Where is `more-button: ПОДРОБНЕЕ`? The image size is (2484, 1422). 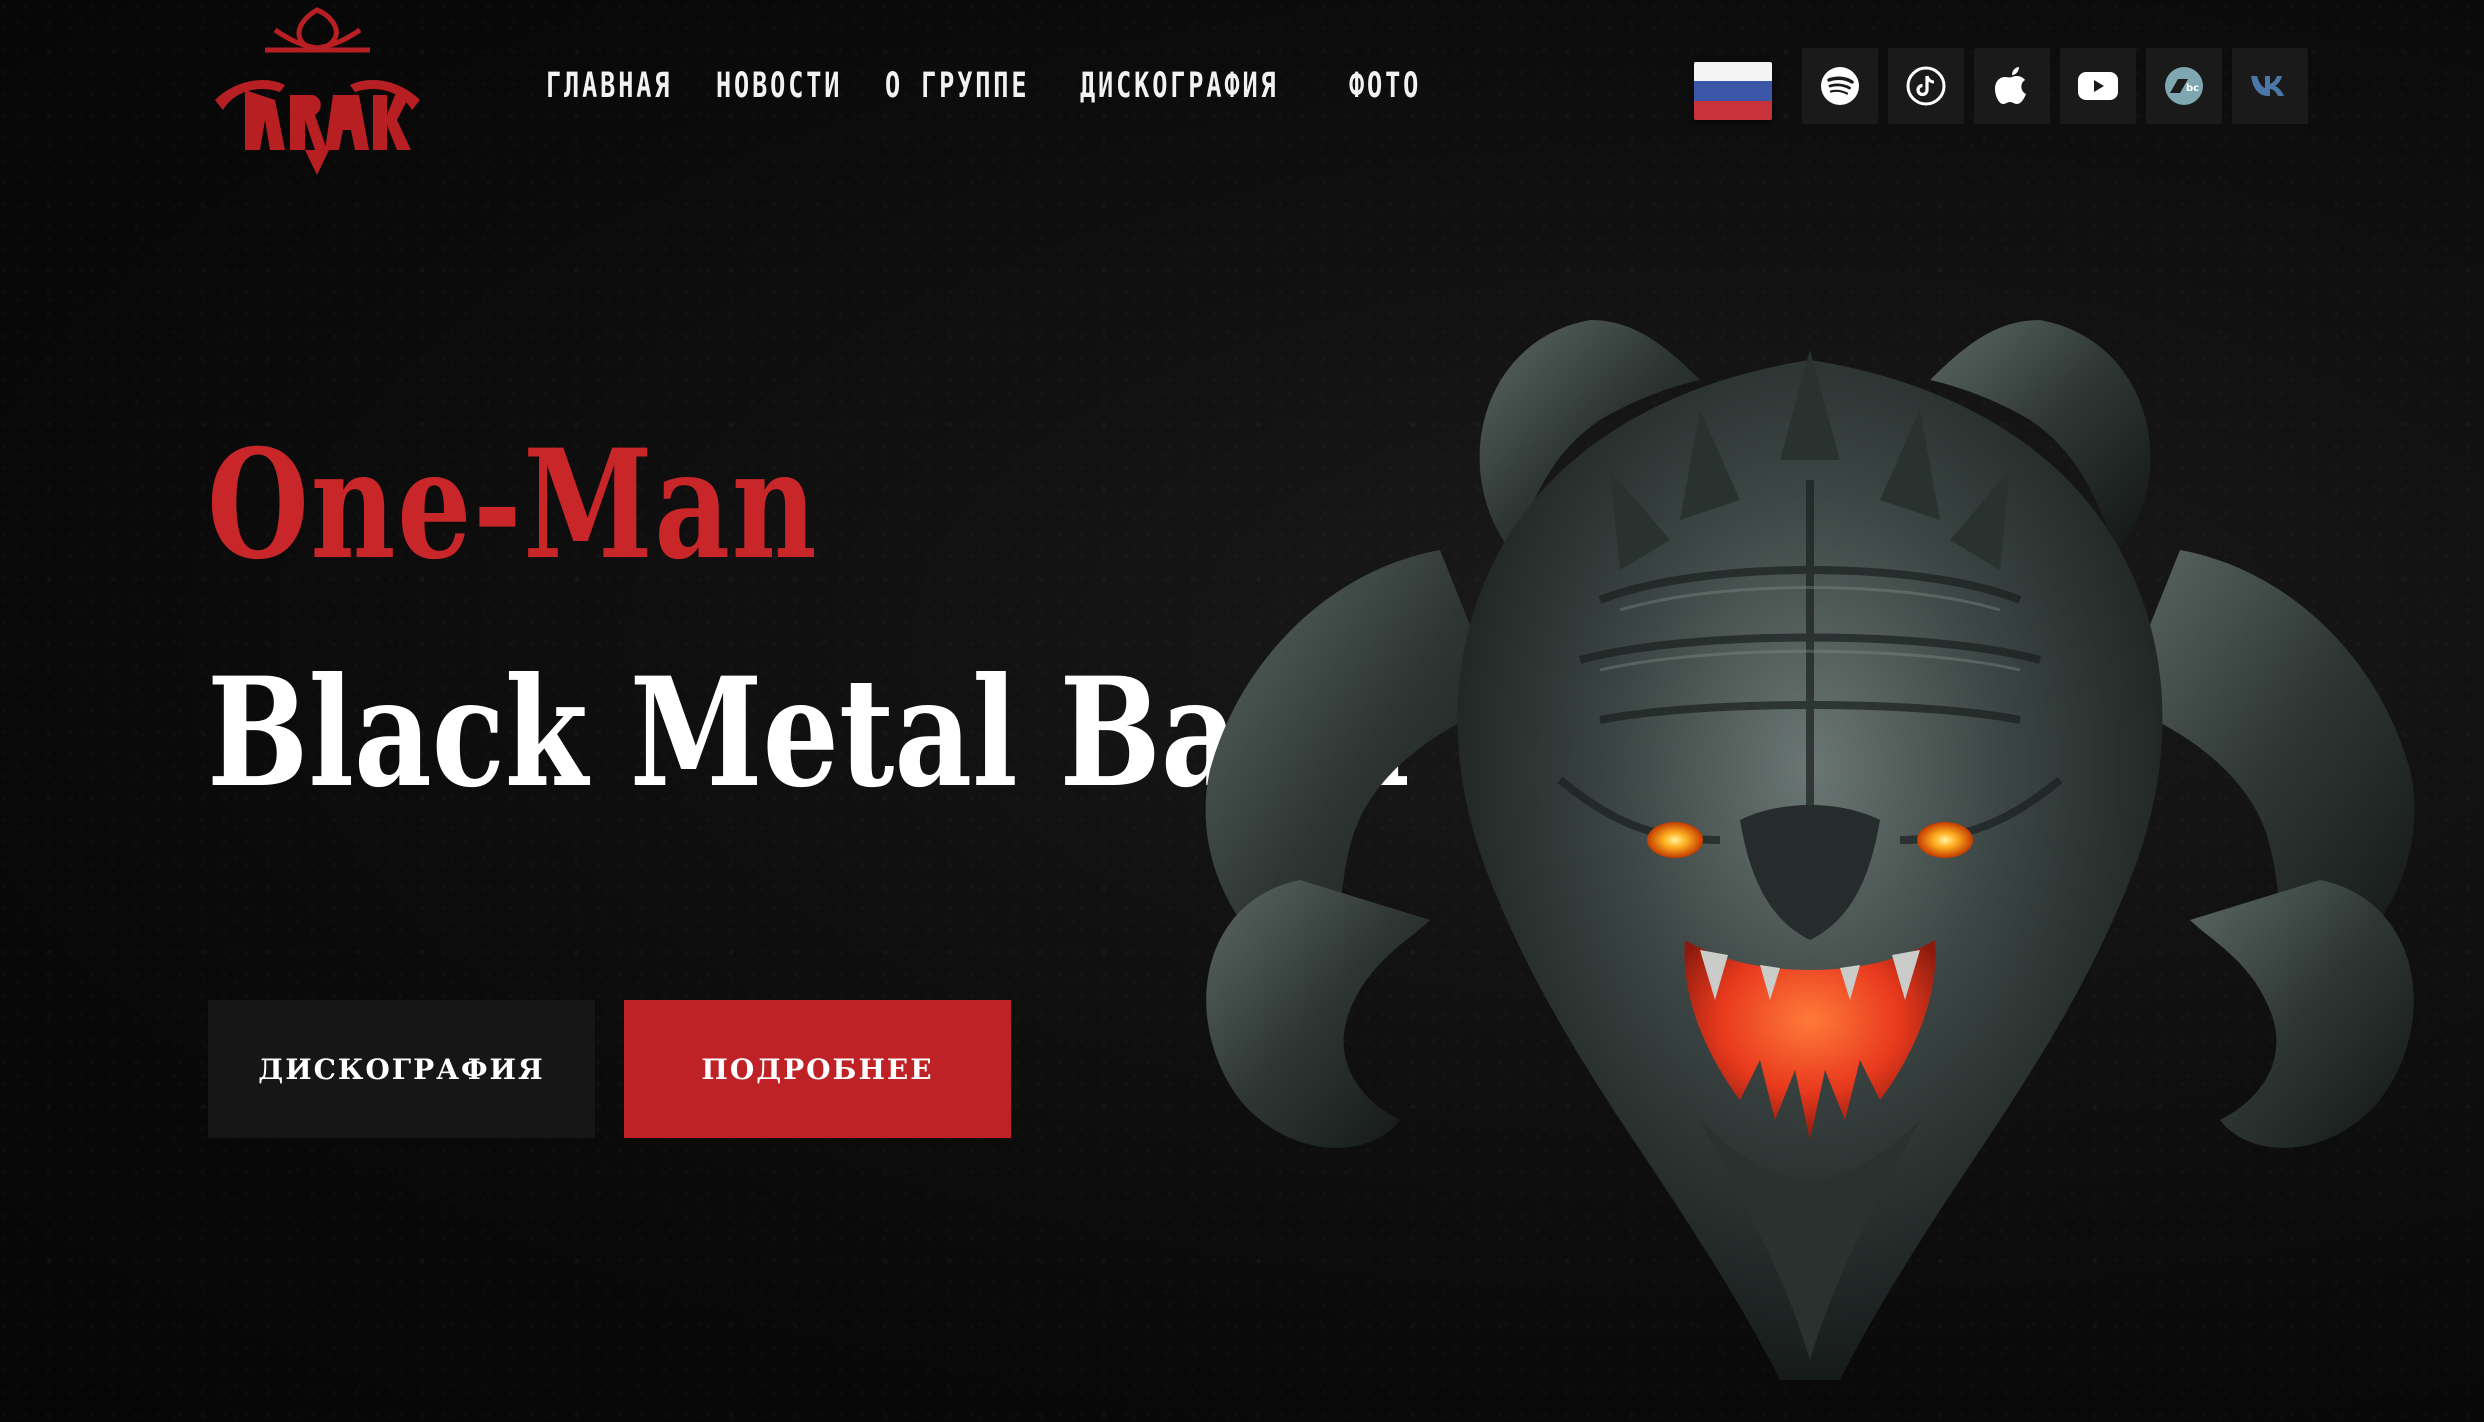 more-button: ПОДРОБНЕЕ is located at coordinates (817, 1069).